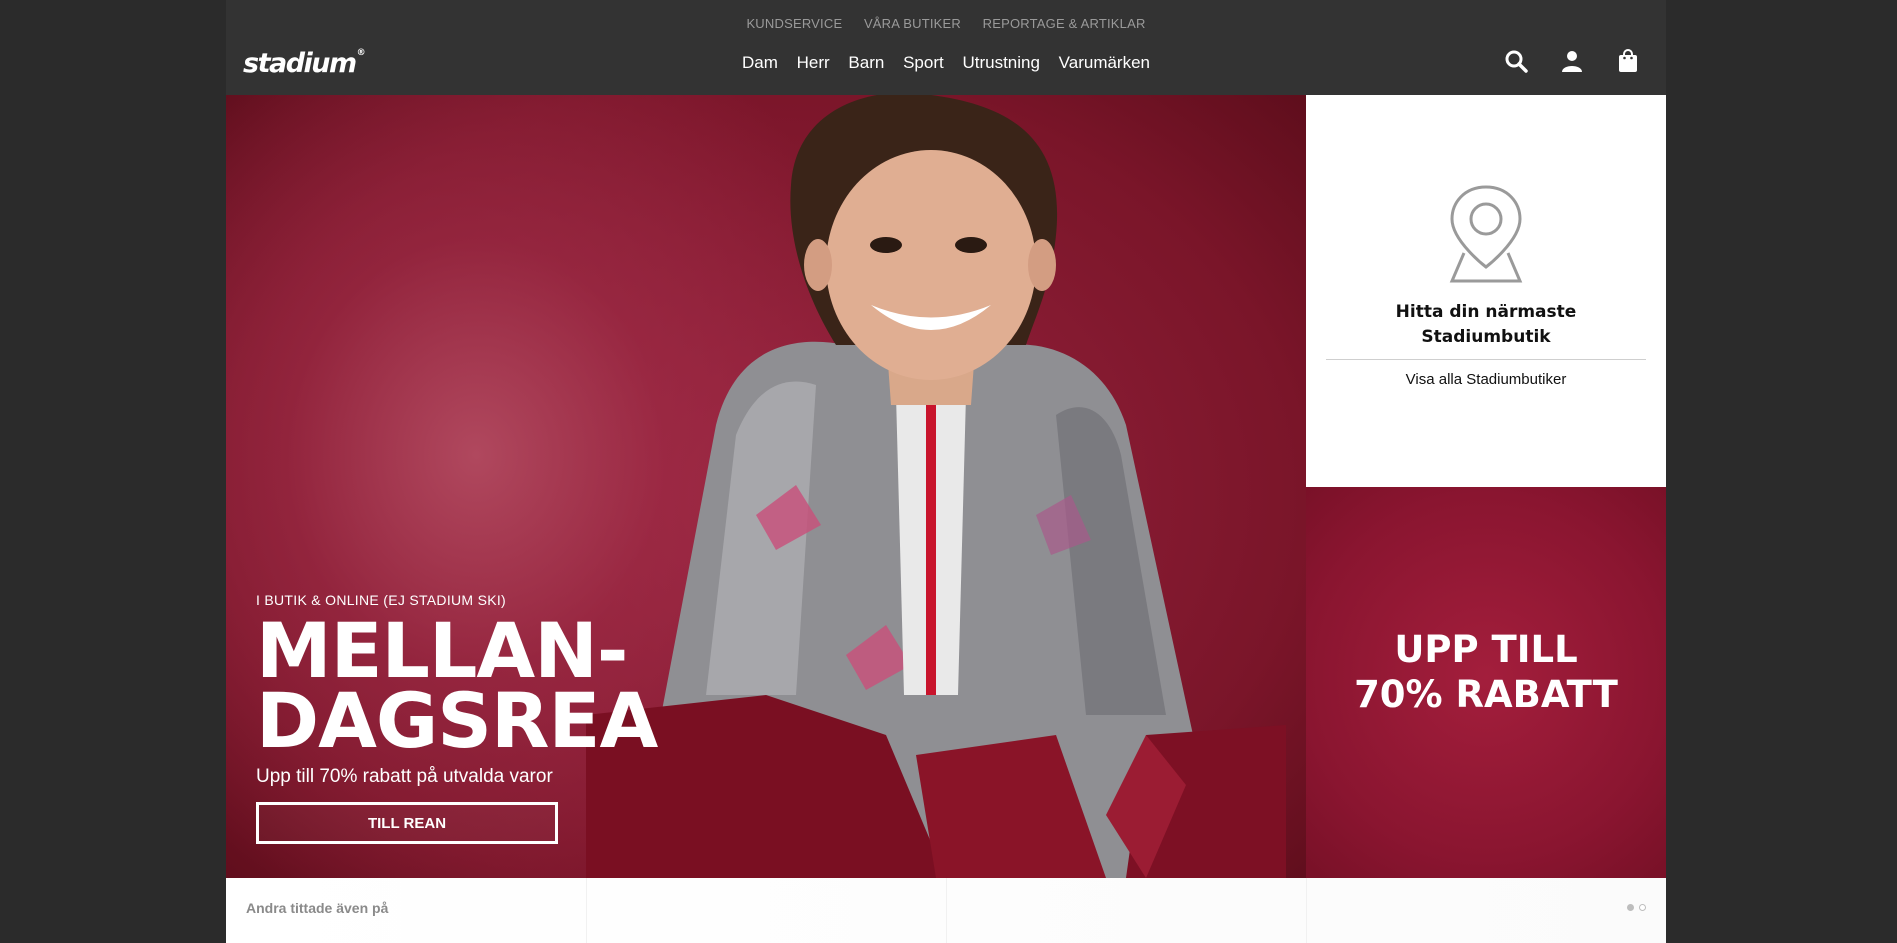  Describe the element at coordinates (1486, 312) in the screenshot. I see `store-finder-title-line-1: Hitta din närmaste` at that location.